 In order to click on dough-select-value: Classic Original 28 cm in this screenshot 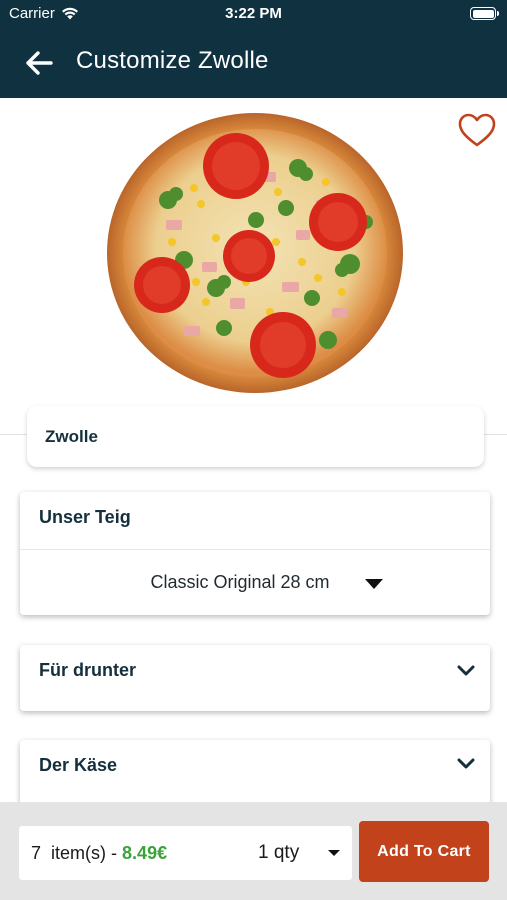, I will do `click(240, 582)`.